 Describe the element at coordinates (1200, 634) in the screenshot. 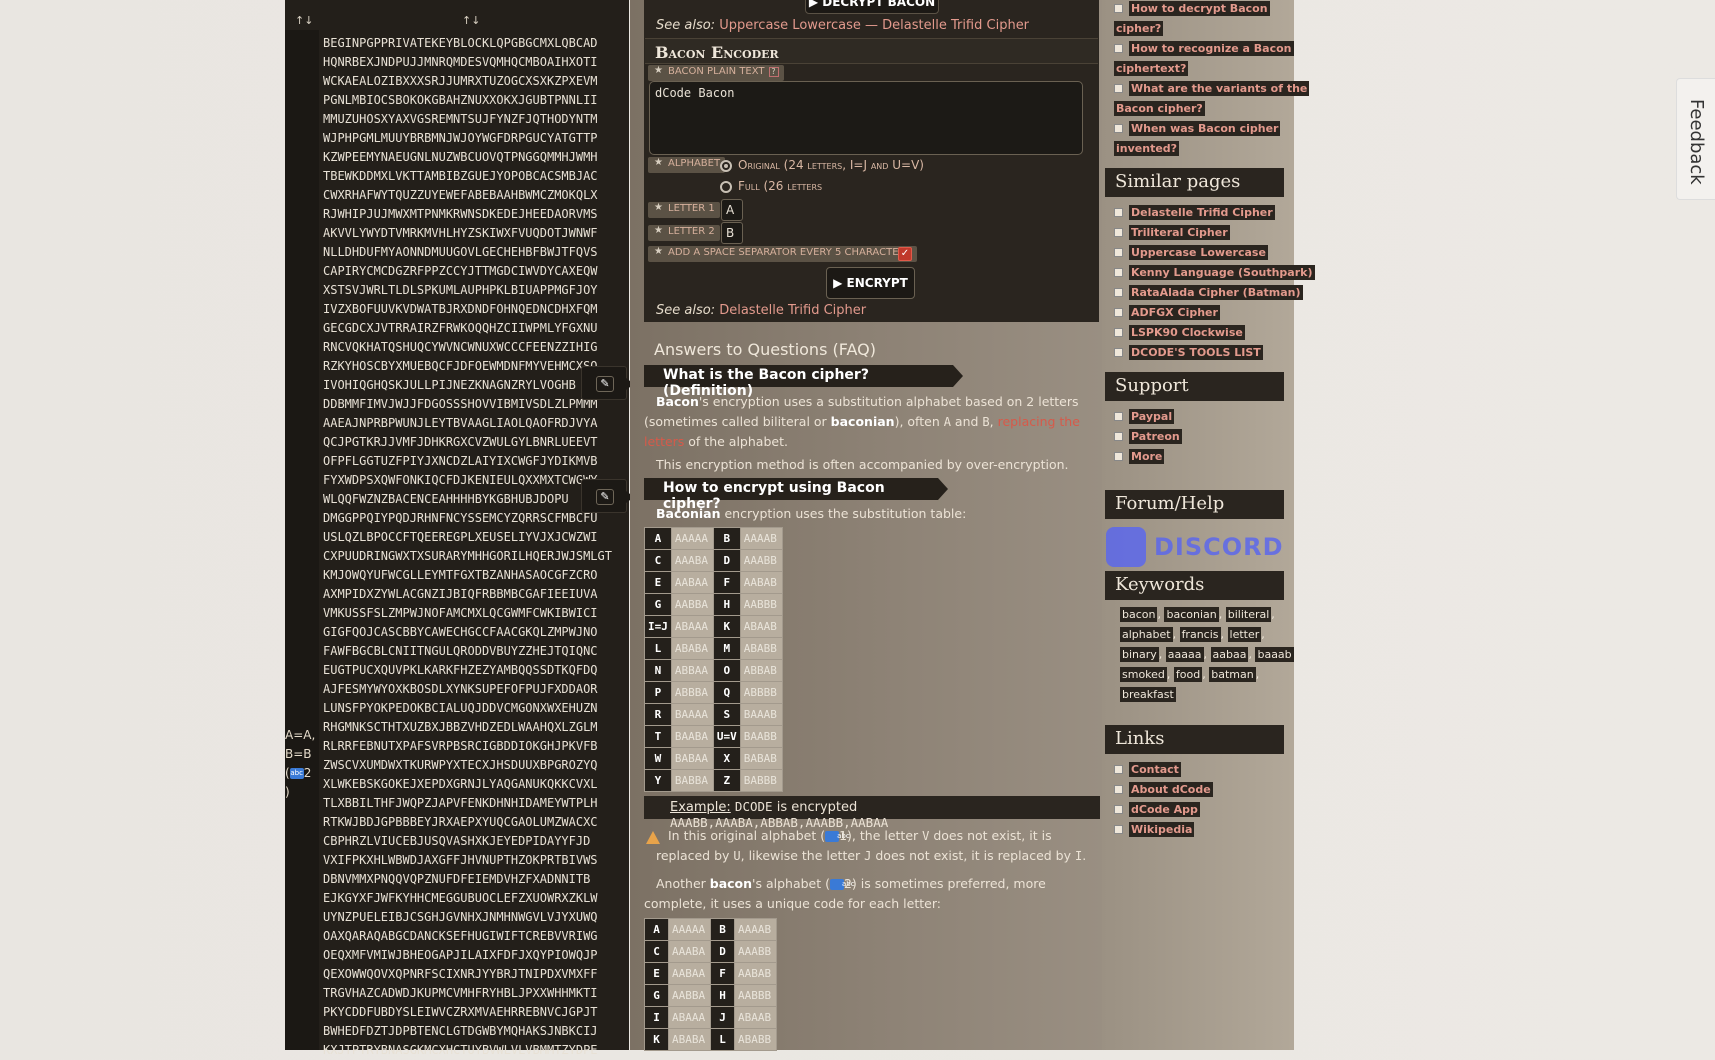

I see `keyword-tag: francis` at that location.